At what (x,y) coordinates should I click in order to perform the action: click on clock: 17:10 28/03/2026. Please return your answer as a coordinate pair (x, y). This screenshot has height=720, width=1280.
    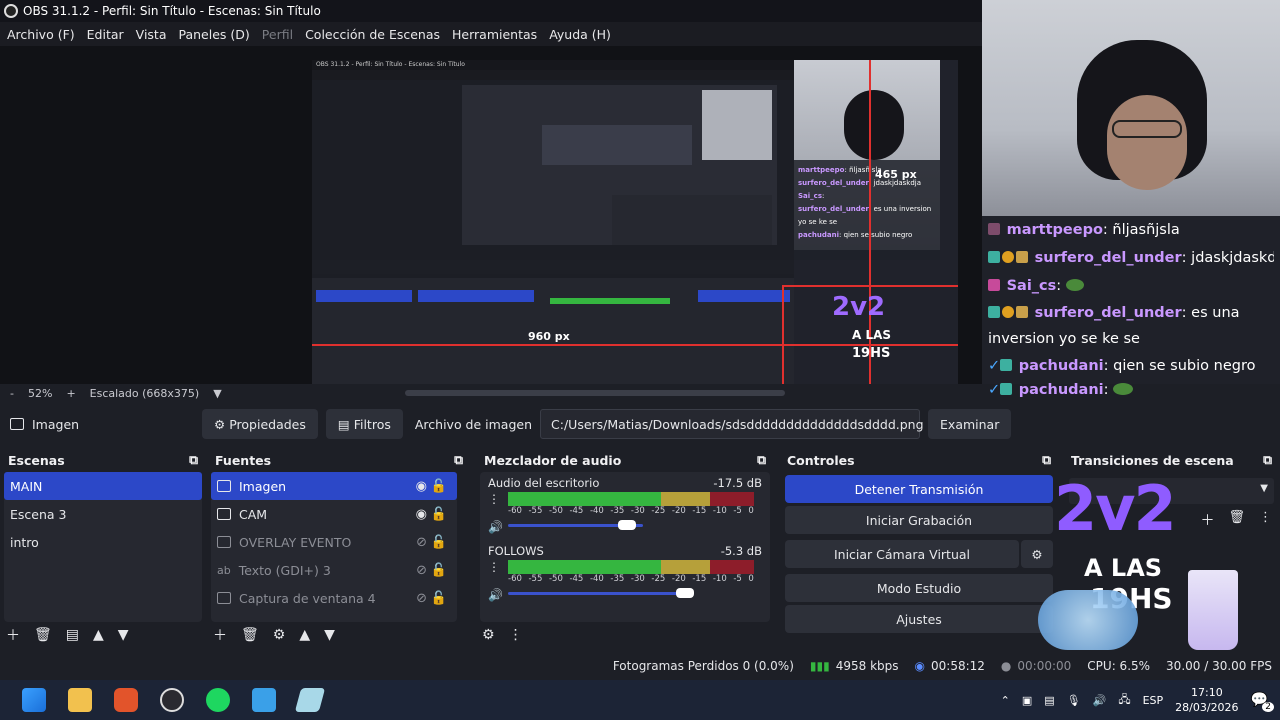
    Looking at the image, I should click on (1206, 700).